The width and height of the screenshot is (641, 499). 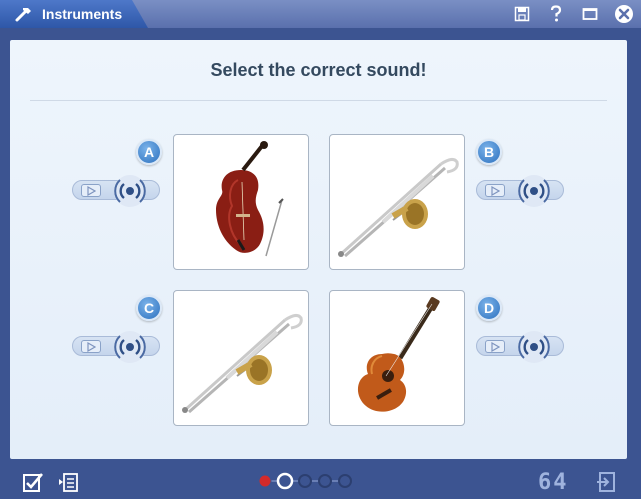 I want to click on option-d-badge: D, so click(x=489, y=308).